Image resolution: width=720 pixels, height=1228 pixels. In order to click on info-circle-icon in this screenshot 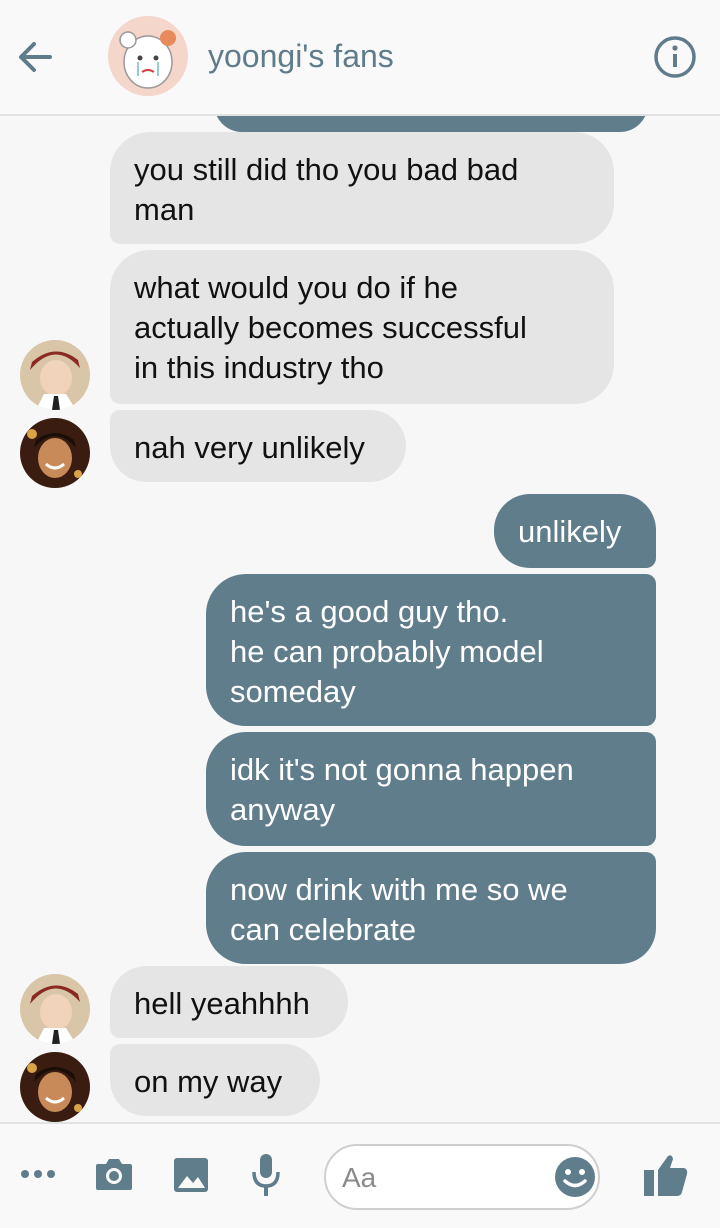, I will do `click(675, 57)`.